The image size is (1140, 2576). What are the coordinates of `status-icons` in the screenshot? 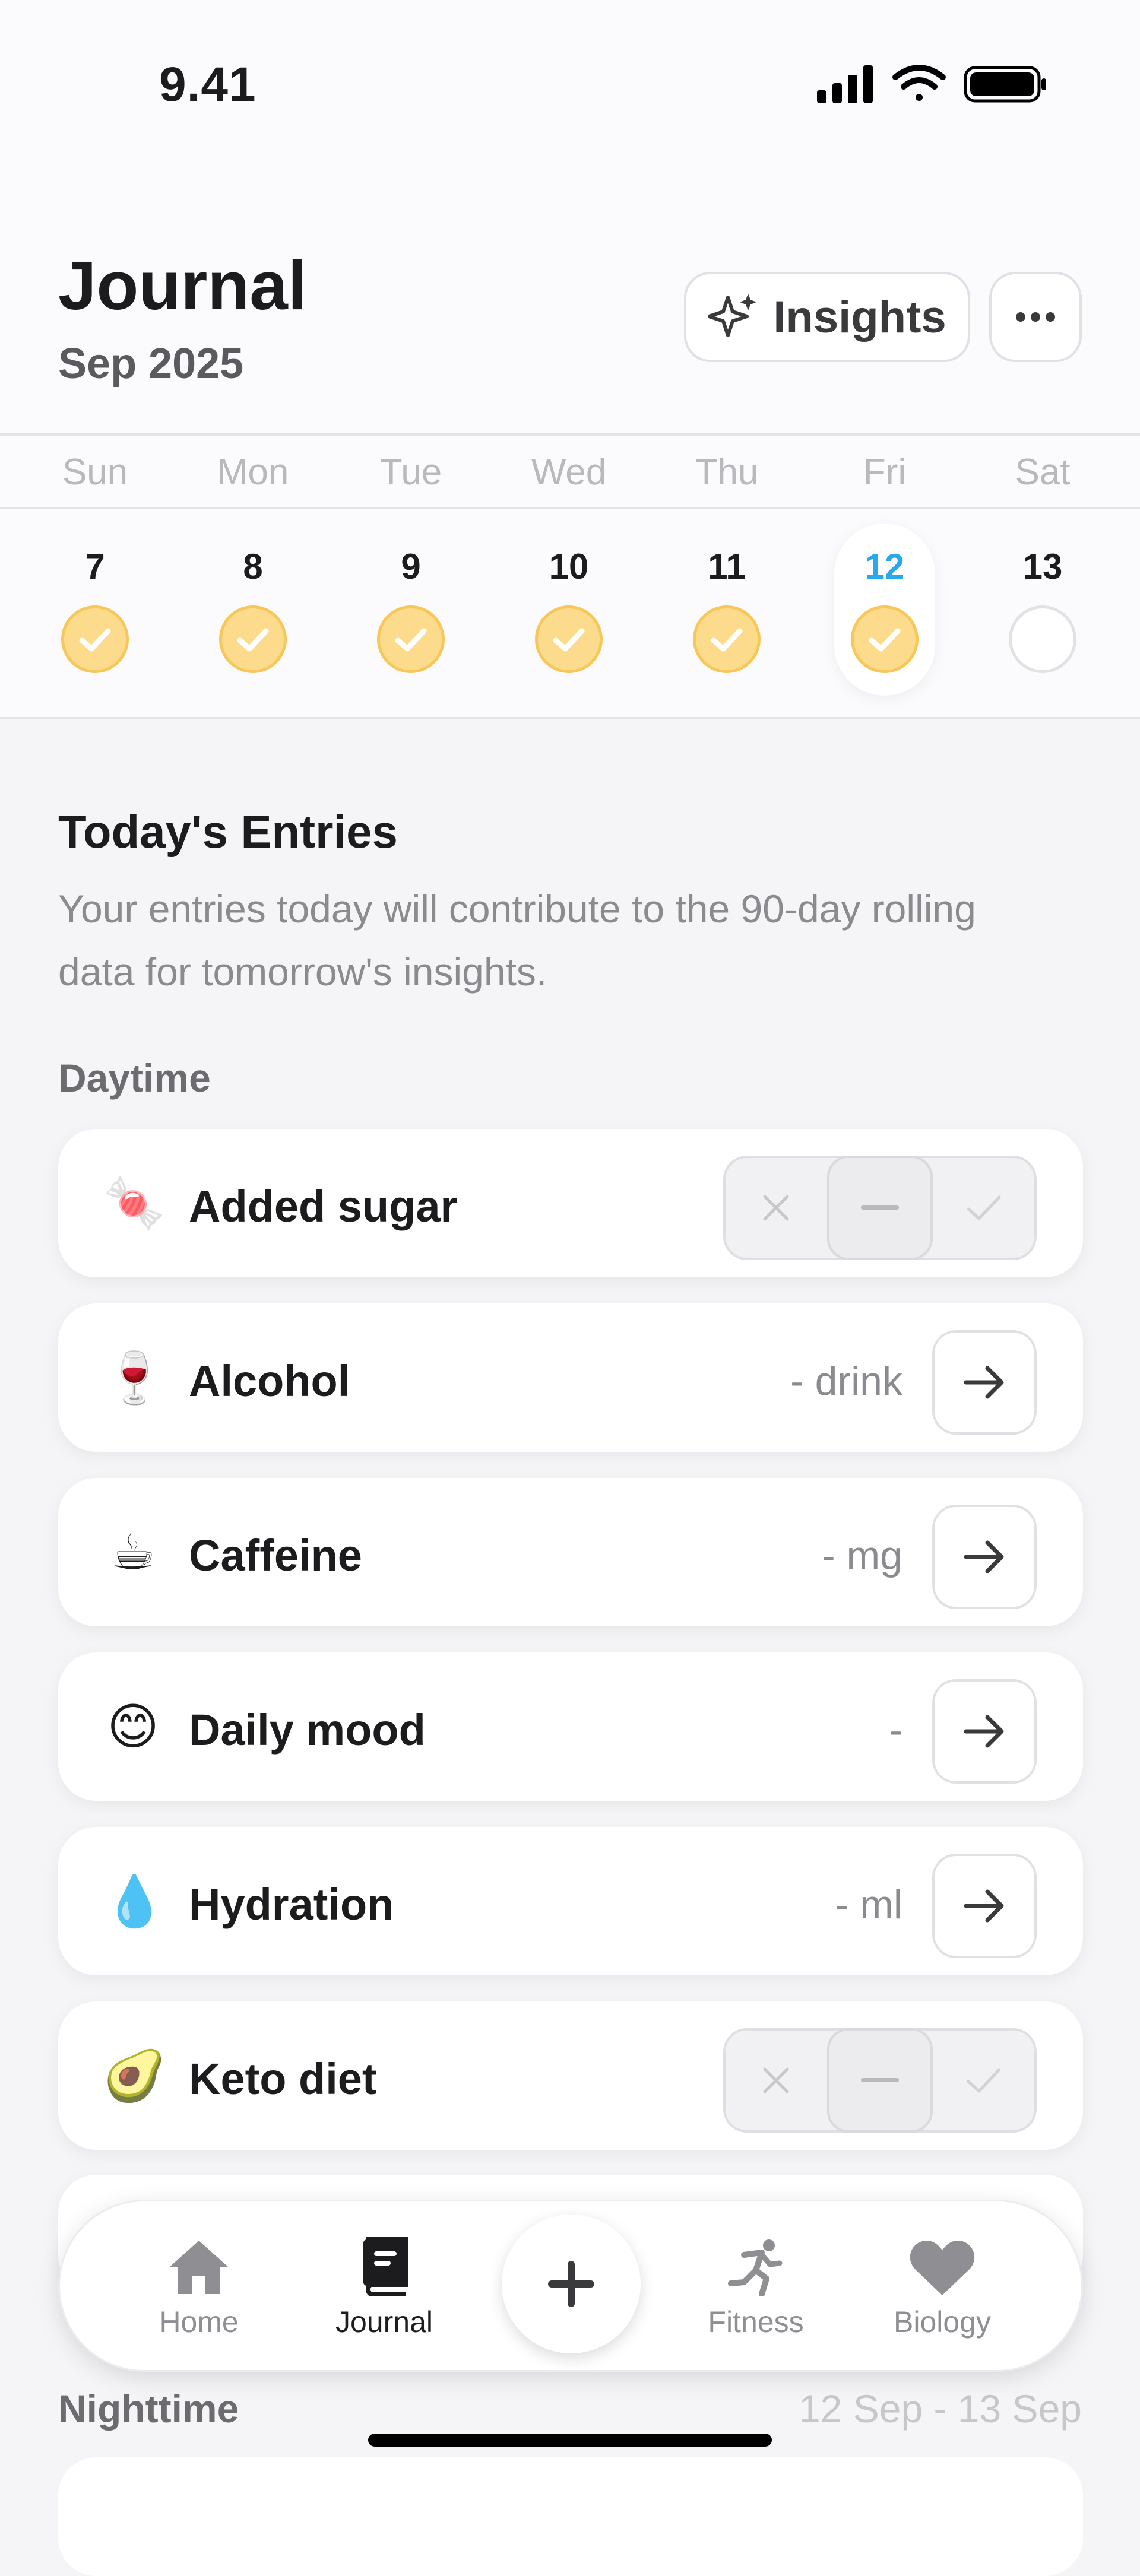 It's located at (931, 84).